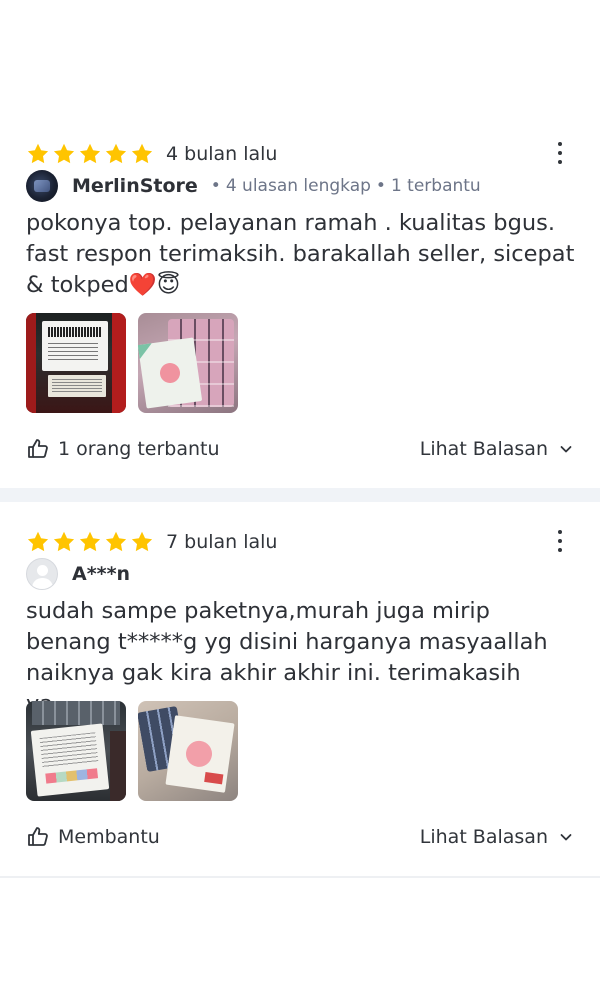 The image size is (600, 1000). I want to click on helpful-label: 1 orang terbantu, so click(139, 449).